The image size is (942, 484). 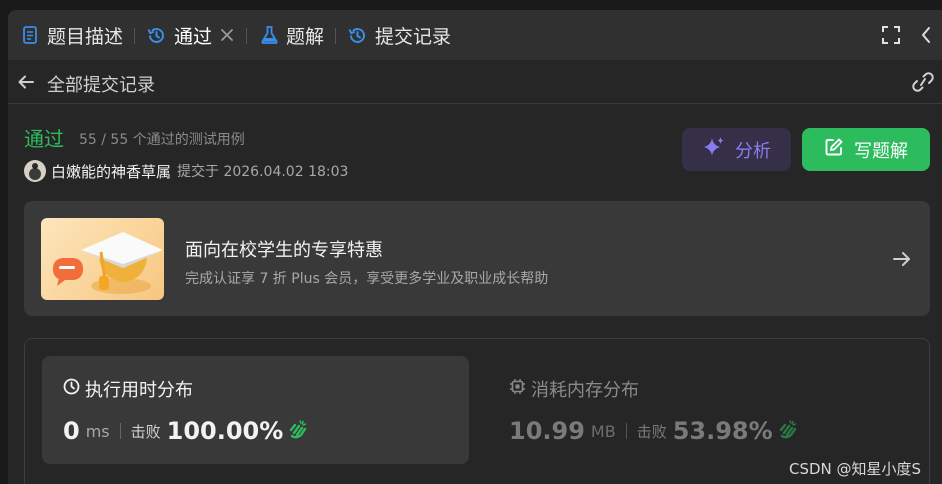 I want to click on memory-title-row: 消耗内存分布, so click(x=574, y=389).